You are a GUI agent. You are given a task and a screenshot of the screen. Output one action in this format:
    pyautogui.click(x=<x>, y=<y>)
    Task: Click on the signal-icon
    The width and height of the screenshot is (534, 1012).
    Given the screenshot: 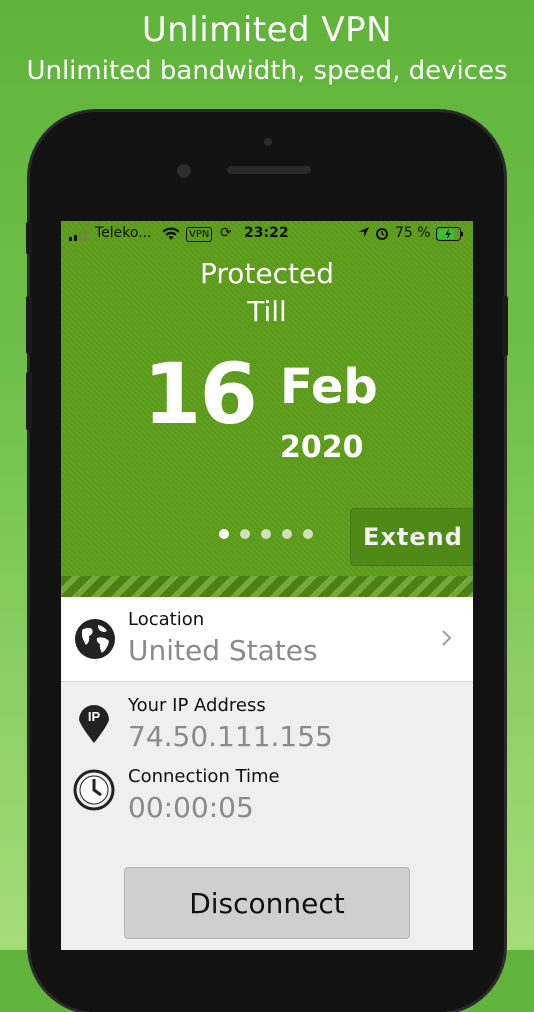 What is the action you would take?
    pyautogui.click(x=80, y=237)
    